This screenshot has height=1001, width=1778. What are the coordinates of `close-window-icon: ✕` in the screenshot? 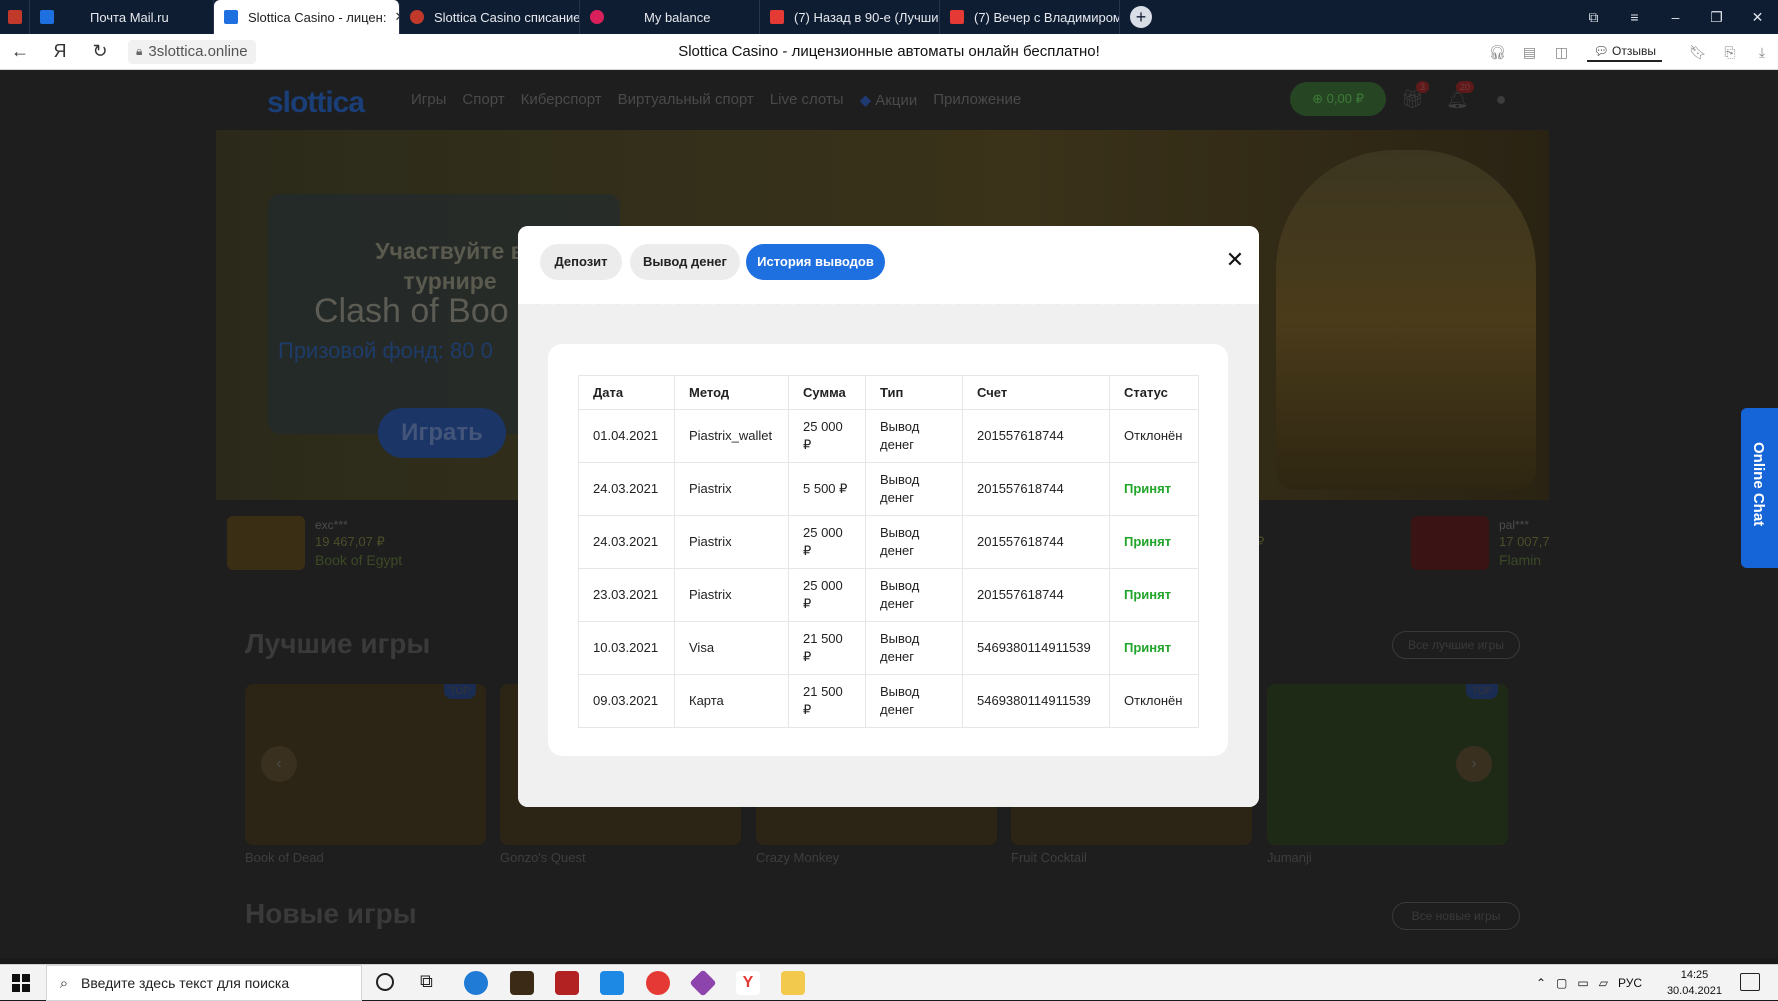 It's located at (1757, 17).